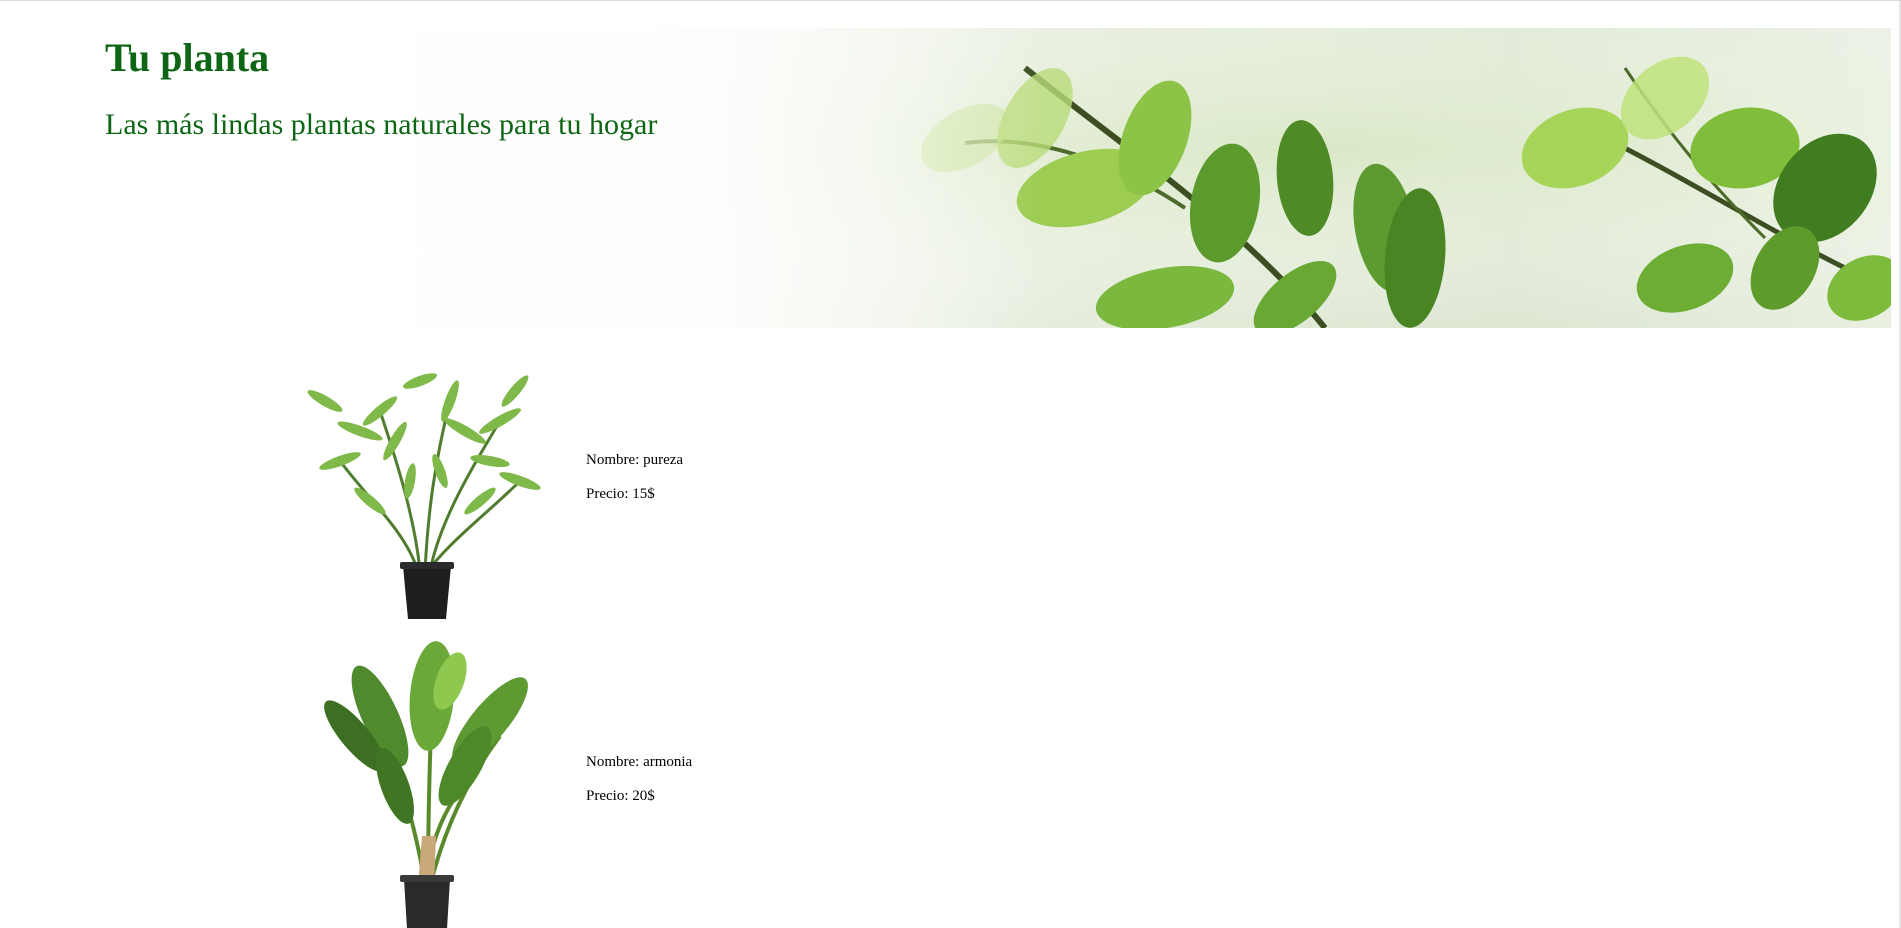 The width and height of the screenshot is (1901, 928). Describe the element at coordinates (635, 460) in the screenshot. I see `product-name: Nombre: pureza` at that location.